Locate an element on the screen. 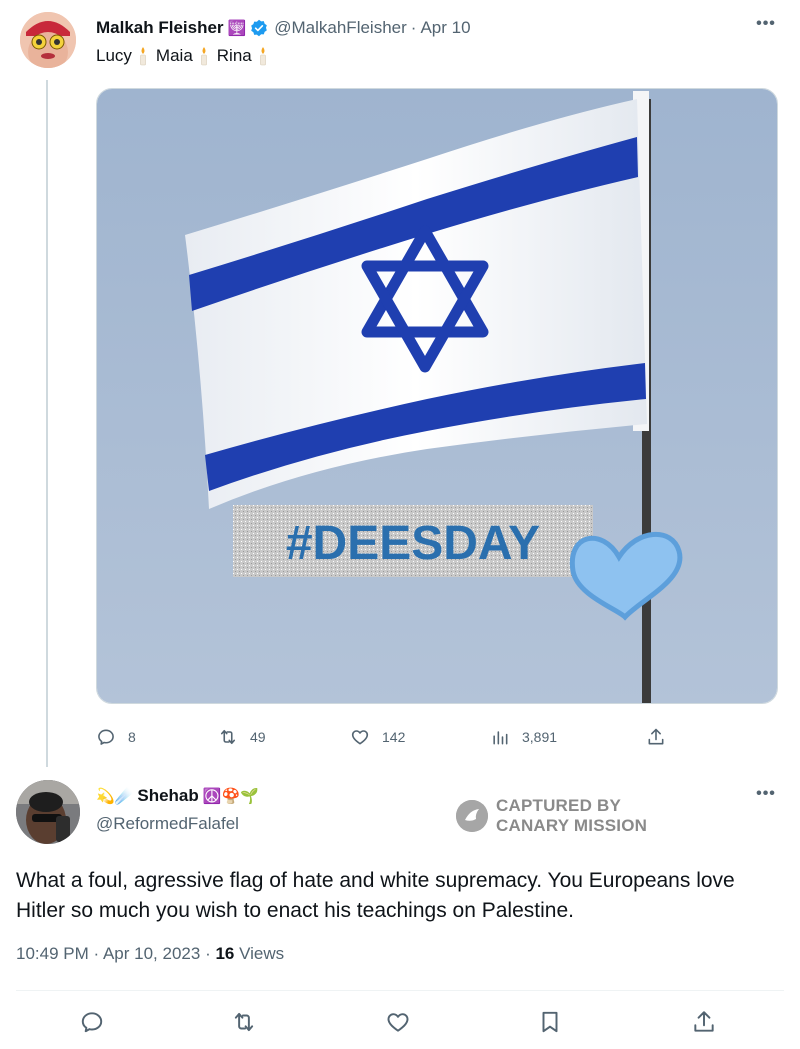  views-button: 3,891 is located at coordinates (523, 737).